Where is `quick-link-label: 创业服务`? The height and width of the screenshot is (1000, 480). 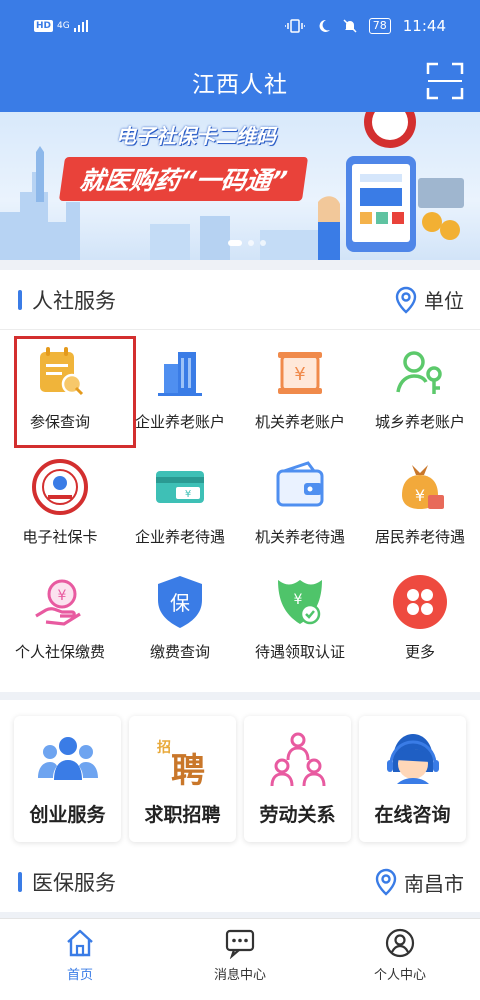
quick-link-label: 创业服务 is located at coordinates (67, 815).